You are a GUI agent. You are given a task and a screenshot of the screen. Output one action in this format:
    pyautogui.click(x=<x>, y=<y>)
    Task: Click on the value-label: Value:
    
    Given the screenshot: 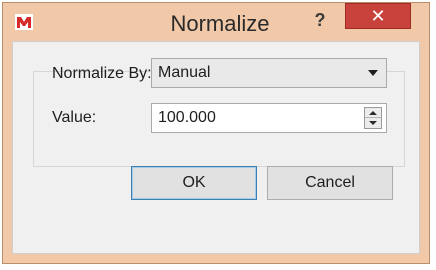 What is the action you would take?
    pyautogui.click(x=74, y=117)
    